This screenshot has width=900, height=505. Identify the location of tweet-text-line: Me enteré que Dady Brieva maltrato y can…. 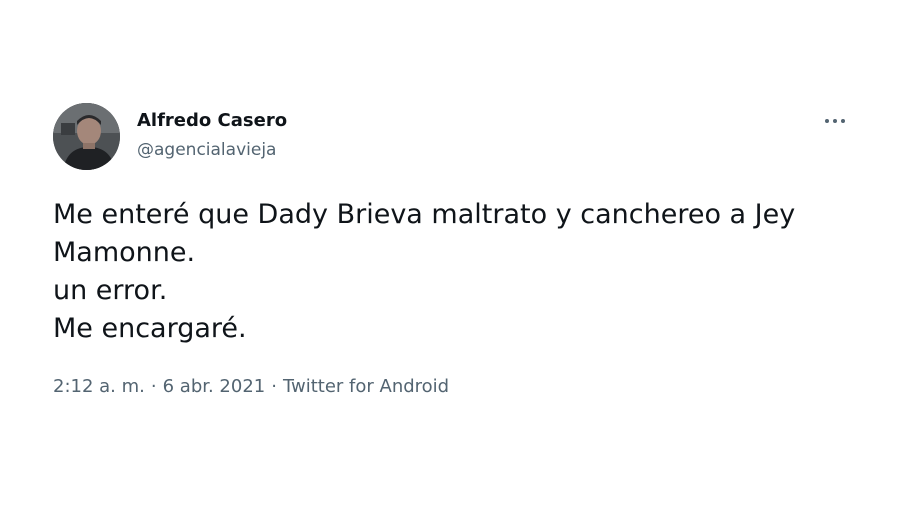
(424, 214).